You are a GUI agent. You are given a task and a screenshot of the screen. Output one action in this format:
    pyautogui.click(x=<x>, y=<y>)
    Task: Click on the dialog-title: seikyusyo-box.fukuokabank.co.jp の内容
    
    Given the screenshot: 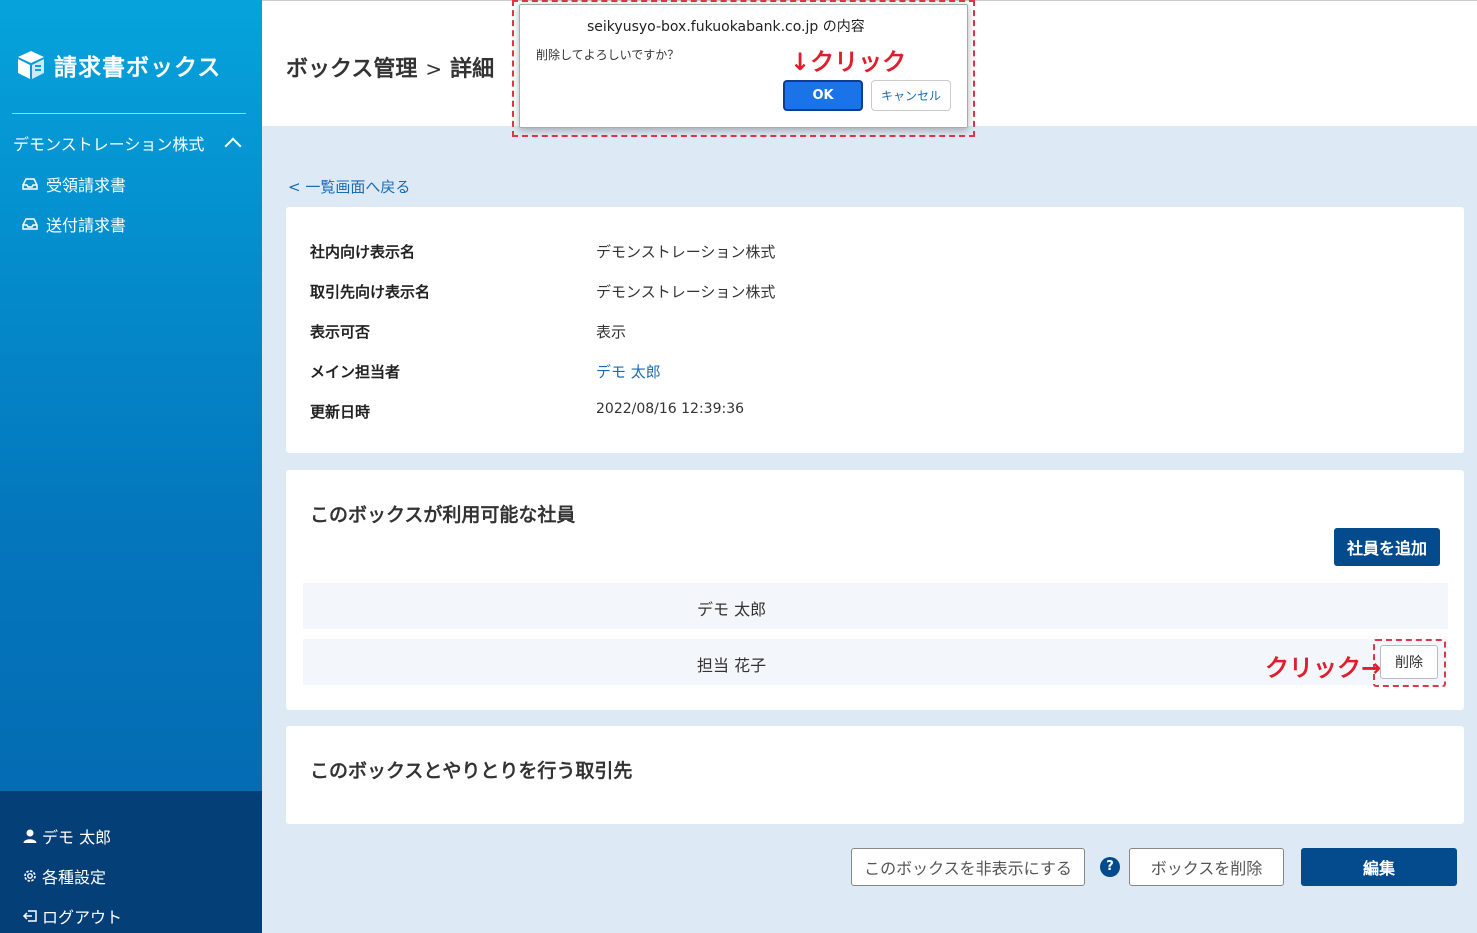 What is the action you would take?
    pyautogui.click(x=726, y=27)
    